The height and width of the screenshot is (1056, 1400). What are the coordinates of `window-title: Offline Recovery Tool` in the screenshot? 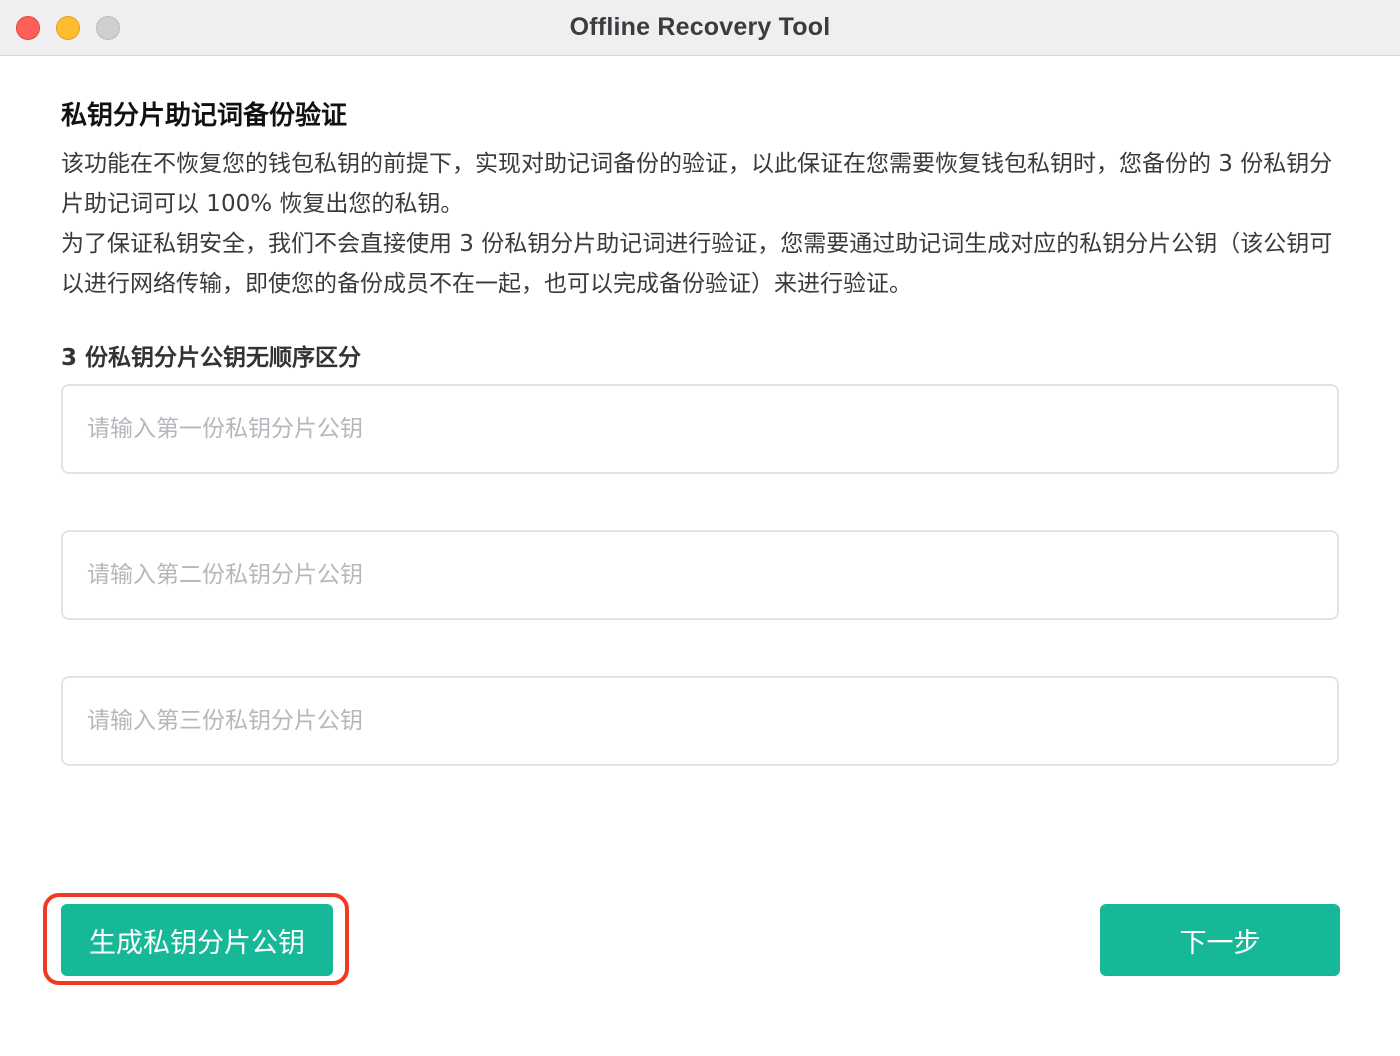 It's located at (700, 27).